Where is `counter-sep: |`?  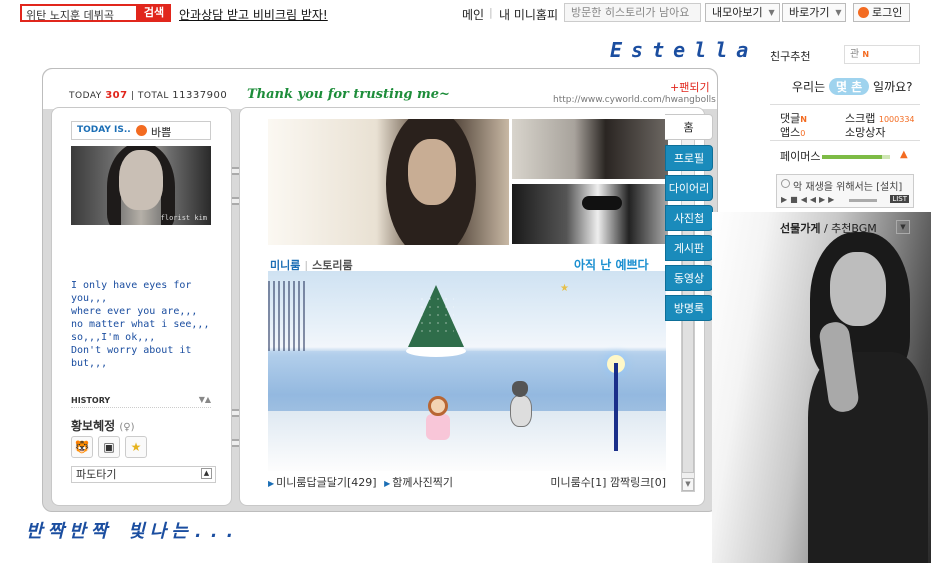
counter-sep: | is located at coordinates (134, 96).